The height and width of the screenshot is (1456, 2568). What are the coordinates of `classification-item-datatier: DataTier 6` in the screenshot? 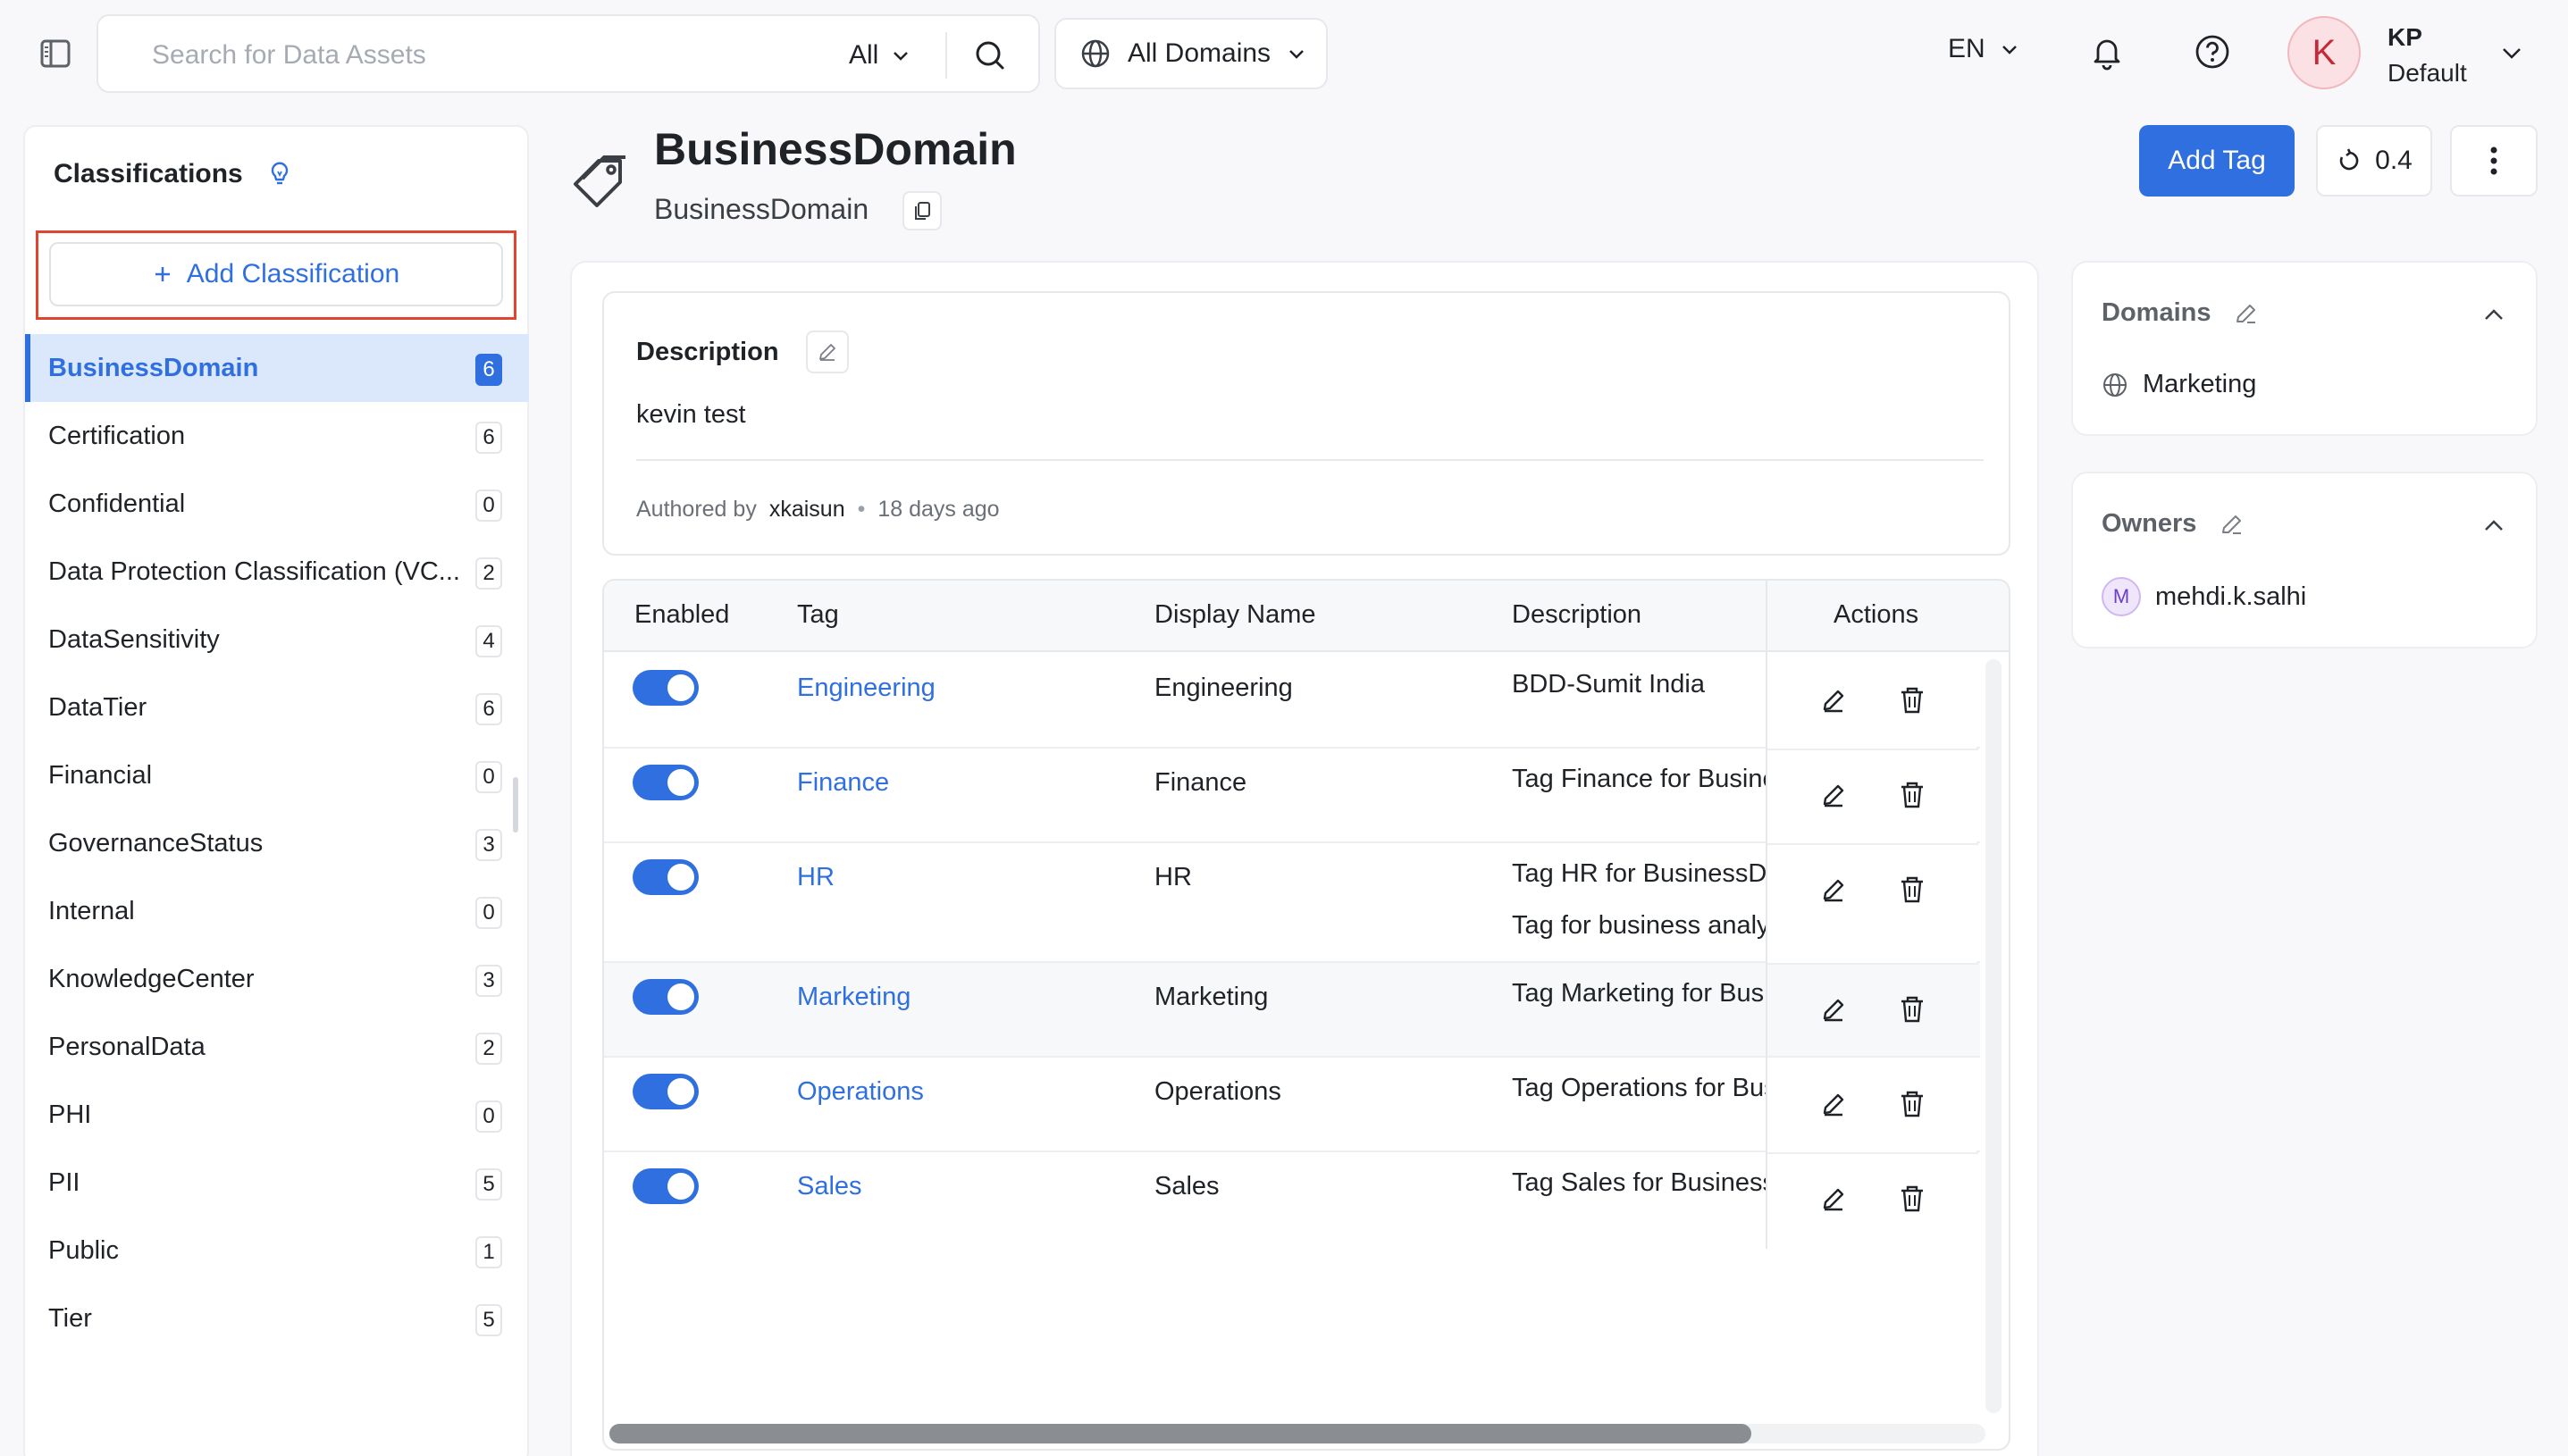 It's located at (277, 707).